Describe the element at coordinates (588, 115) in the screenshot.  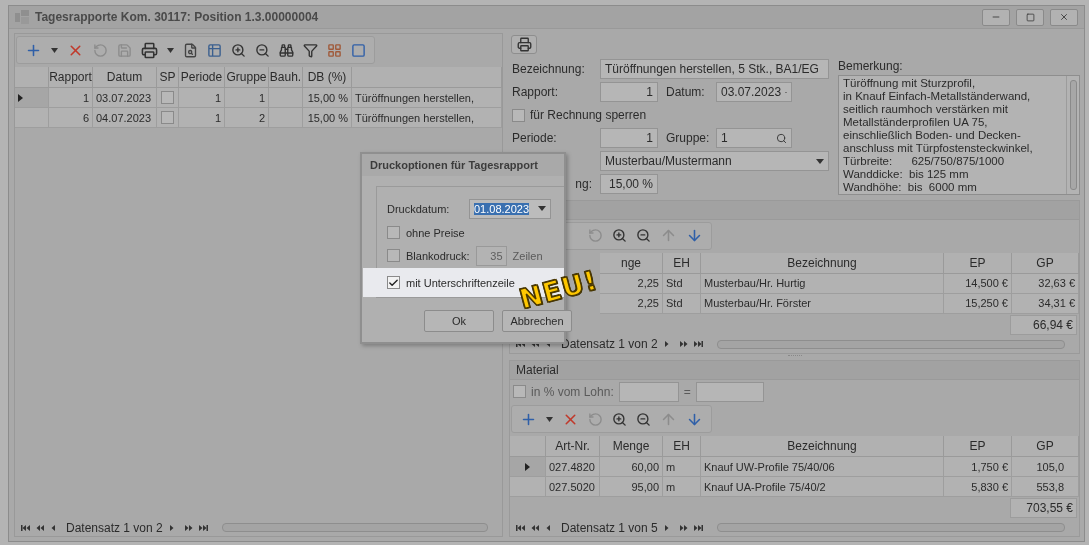
I see `checkbox-label: für Rechnung sperren` at that location.